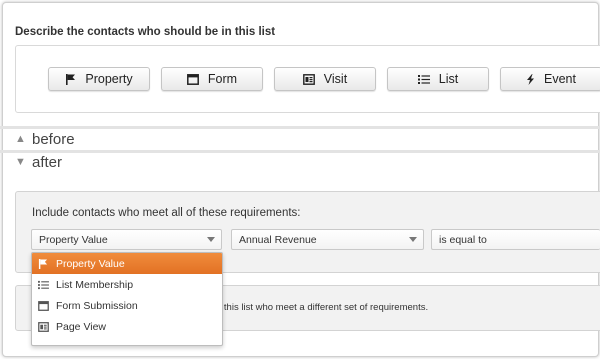 The height and width of the screenshot is (359, 600). I want to click on form-button-label: Form, so click(222, 79).